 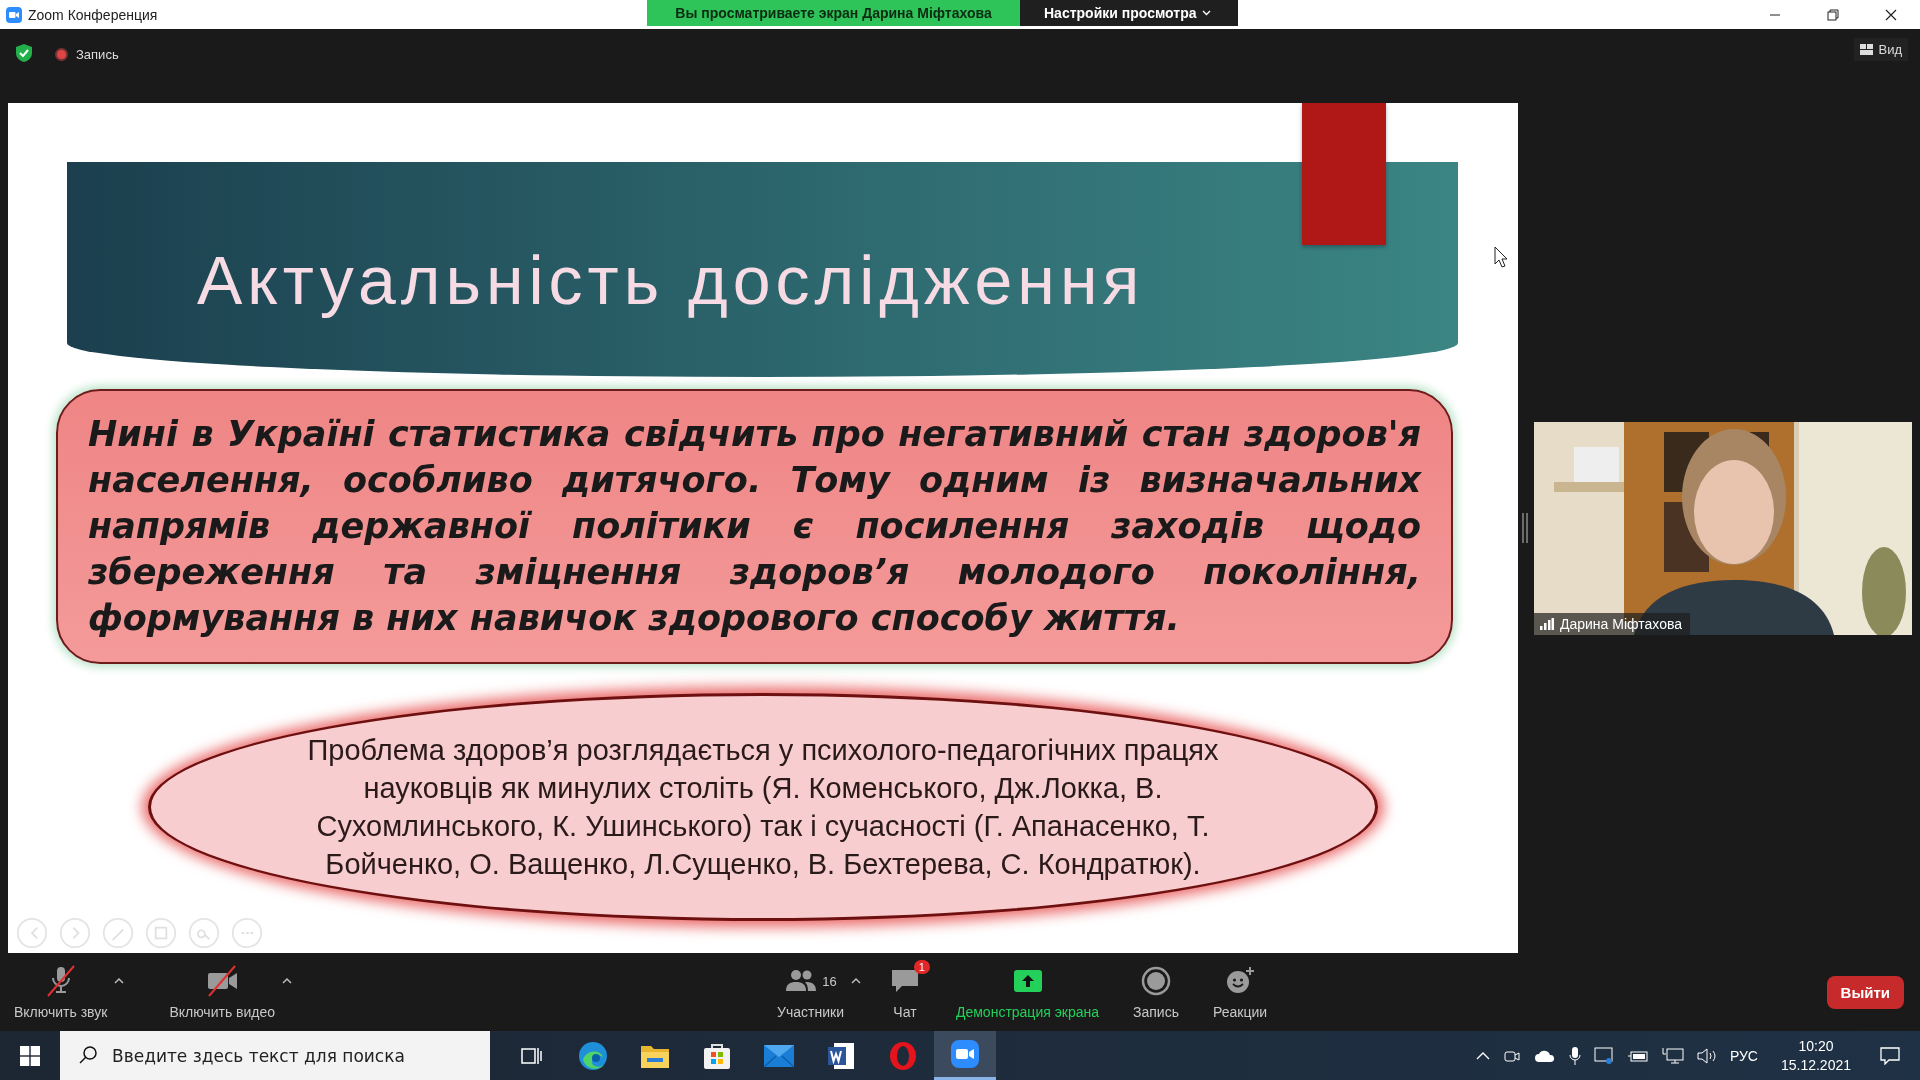 What do you see at coordinates (1891, 14) in the screenshot?
I see `close-icon` at bounding box center [1891, 14].